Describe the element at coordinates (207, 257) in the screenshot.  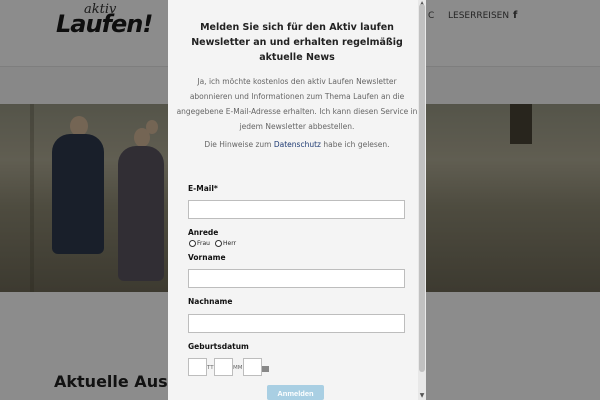
I see `firstname-label: Vorname` at that location.